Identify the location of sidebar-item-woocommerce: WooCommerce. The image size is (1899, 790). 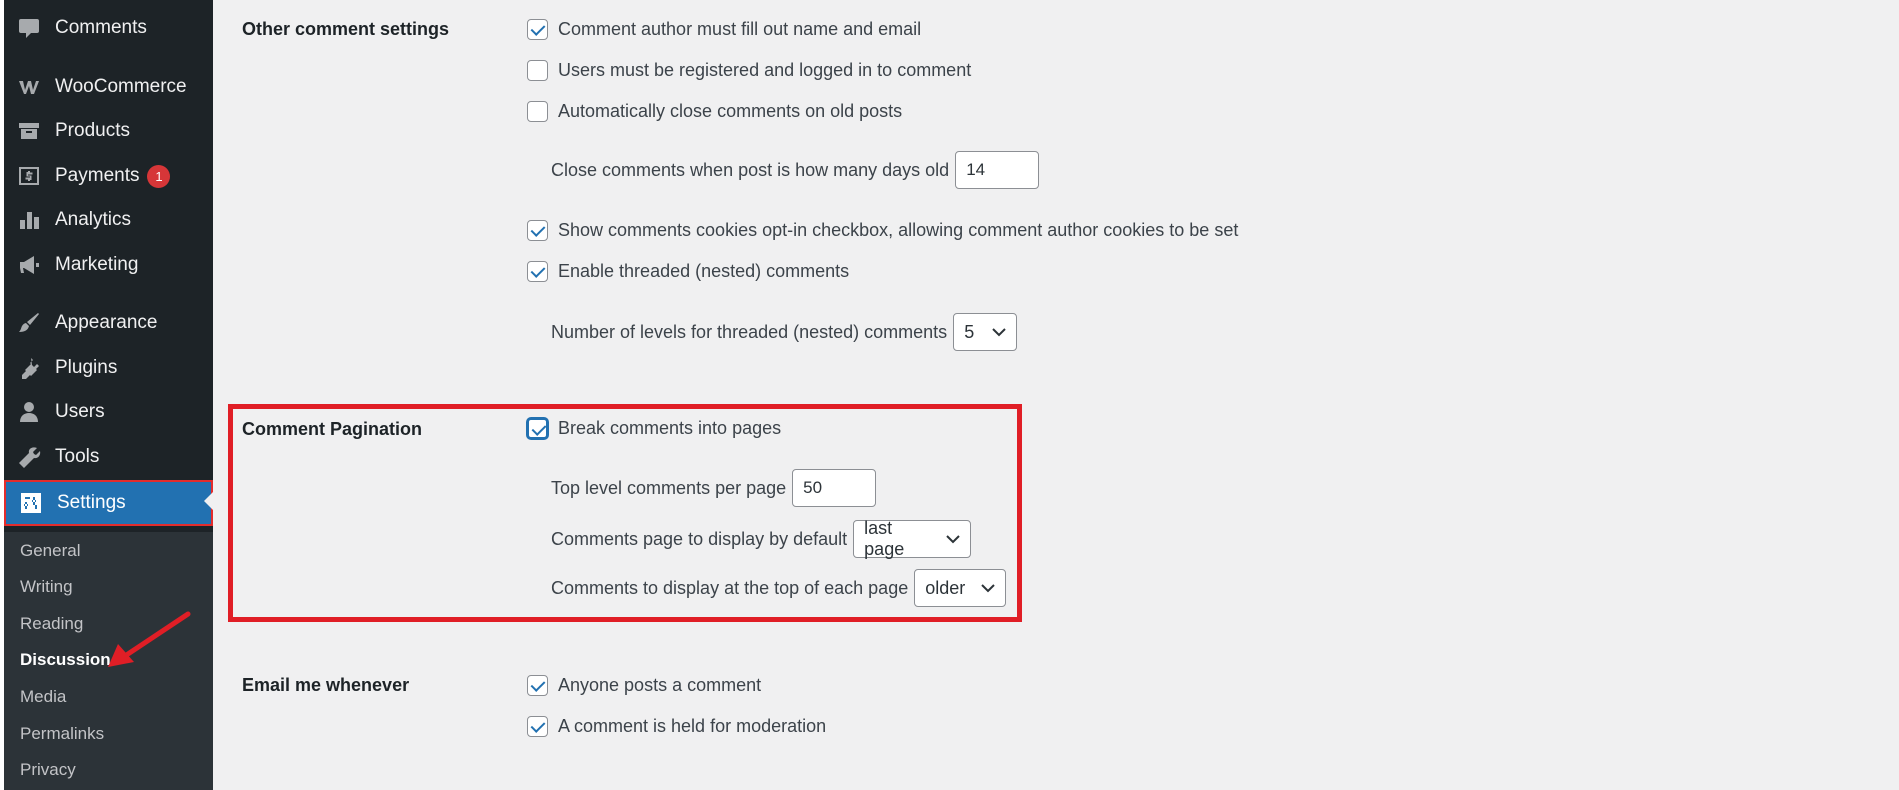
(108, 87).